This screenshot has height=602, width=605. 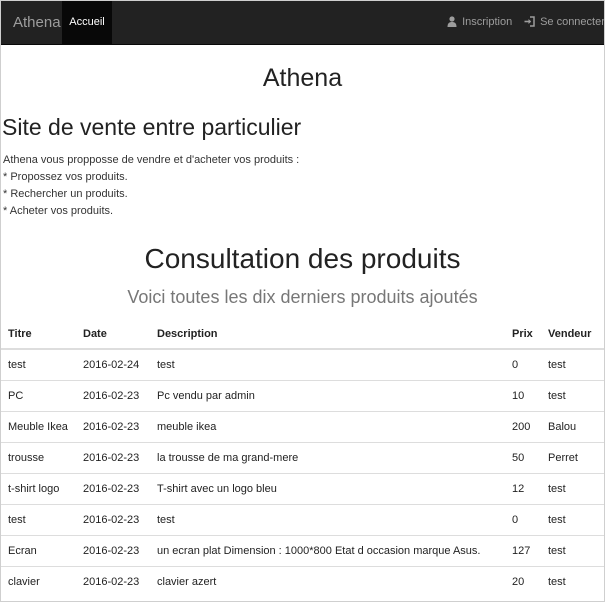 What do you see at coordinates (532, 22) in the screenshot?
I see `log-in-icon` at bounding box center [532, 22].